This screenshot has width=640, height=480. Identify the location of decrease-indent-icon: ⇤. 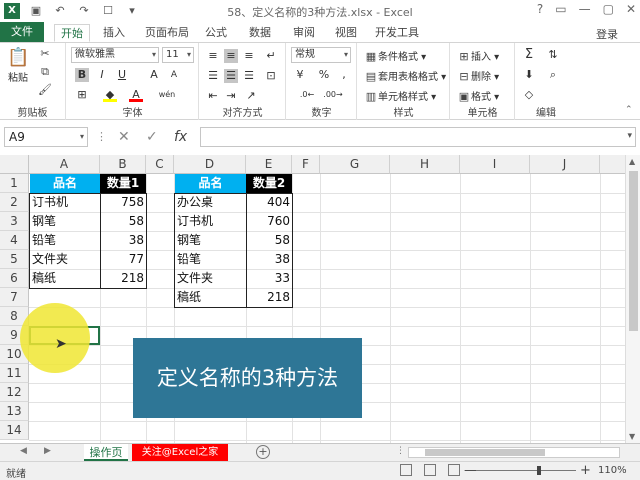
(213, 96).